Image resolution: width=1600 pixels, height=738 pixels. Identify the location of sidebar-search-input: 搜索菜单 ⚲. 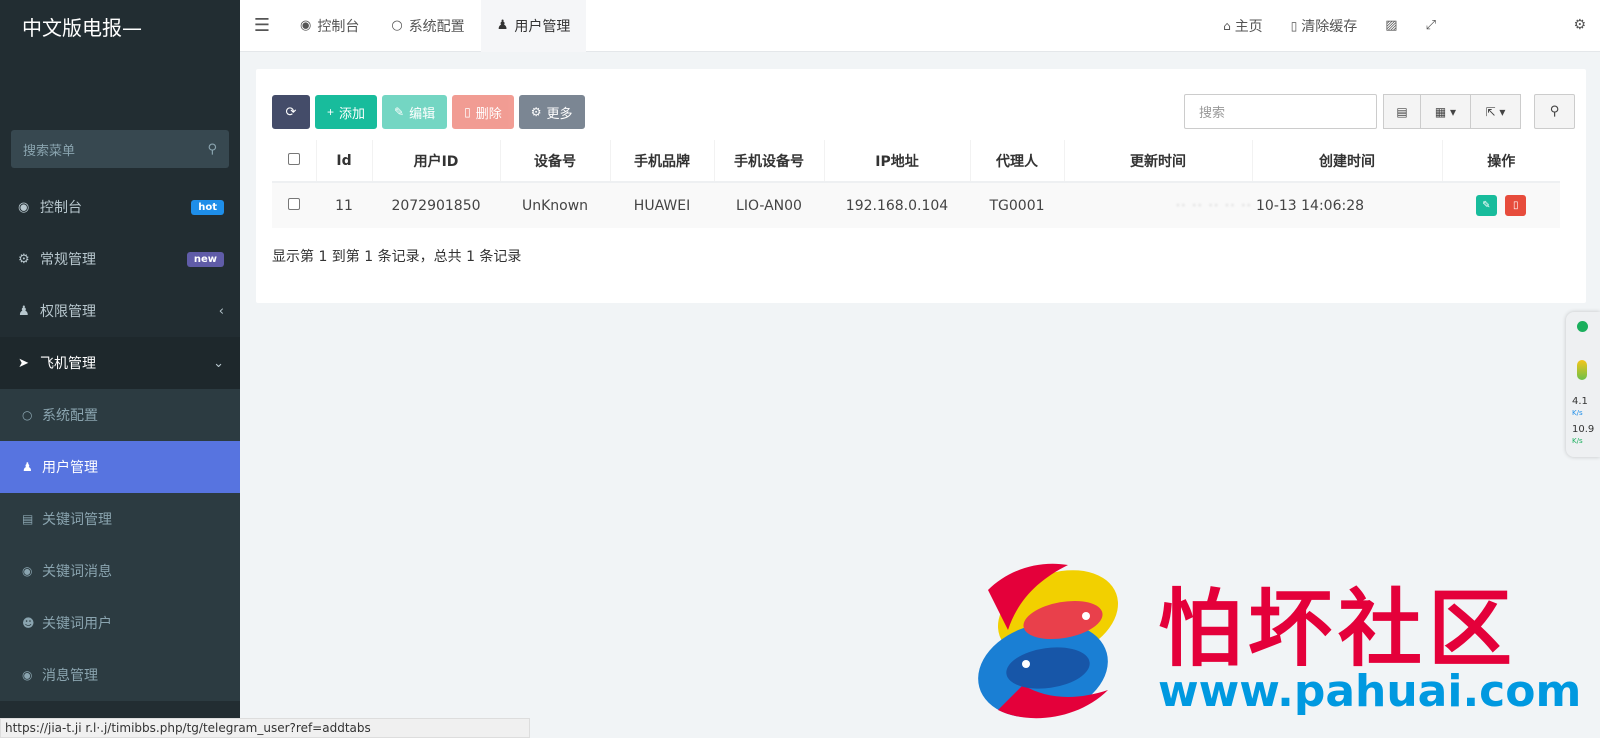
(120, 149).